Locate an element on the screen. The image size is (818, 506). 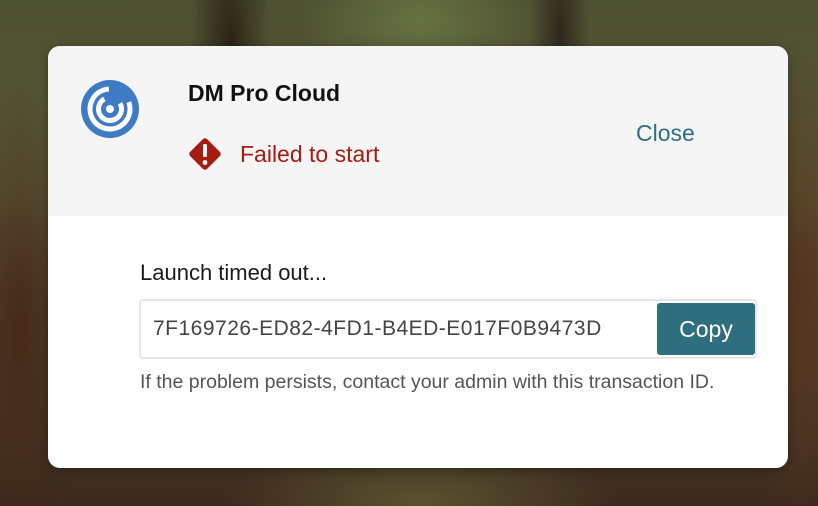
warning-diamond-icon is located at coordinates (205, 154).